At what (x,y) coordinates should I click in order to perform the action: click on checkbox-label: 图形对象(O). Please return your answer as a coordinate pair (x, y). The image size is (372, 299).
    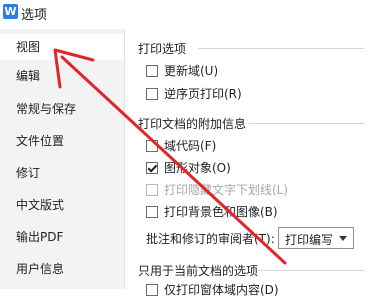
    Looking at the image, I should click on (197, 168).